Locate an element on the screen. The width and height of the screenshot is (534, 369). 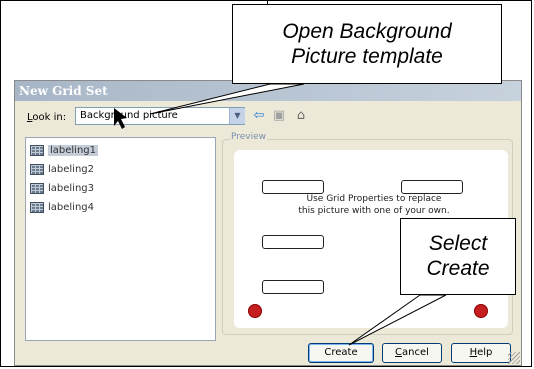
callout-pointer-top is located at coordinates (227, 99).